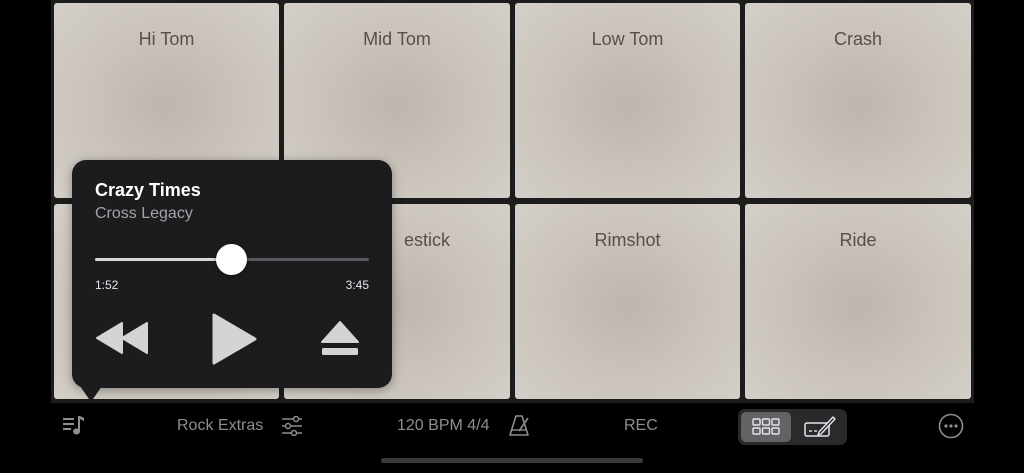  I want to click on pencil-icon, so click(820, 426).